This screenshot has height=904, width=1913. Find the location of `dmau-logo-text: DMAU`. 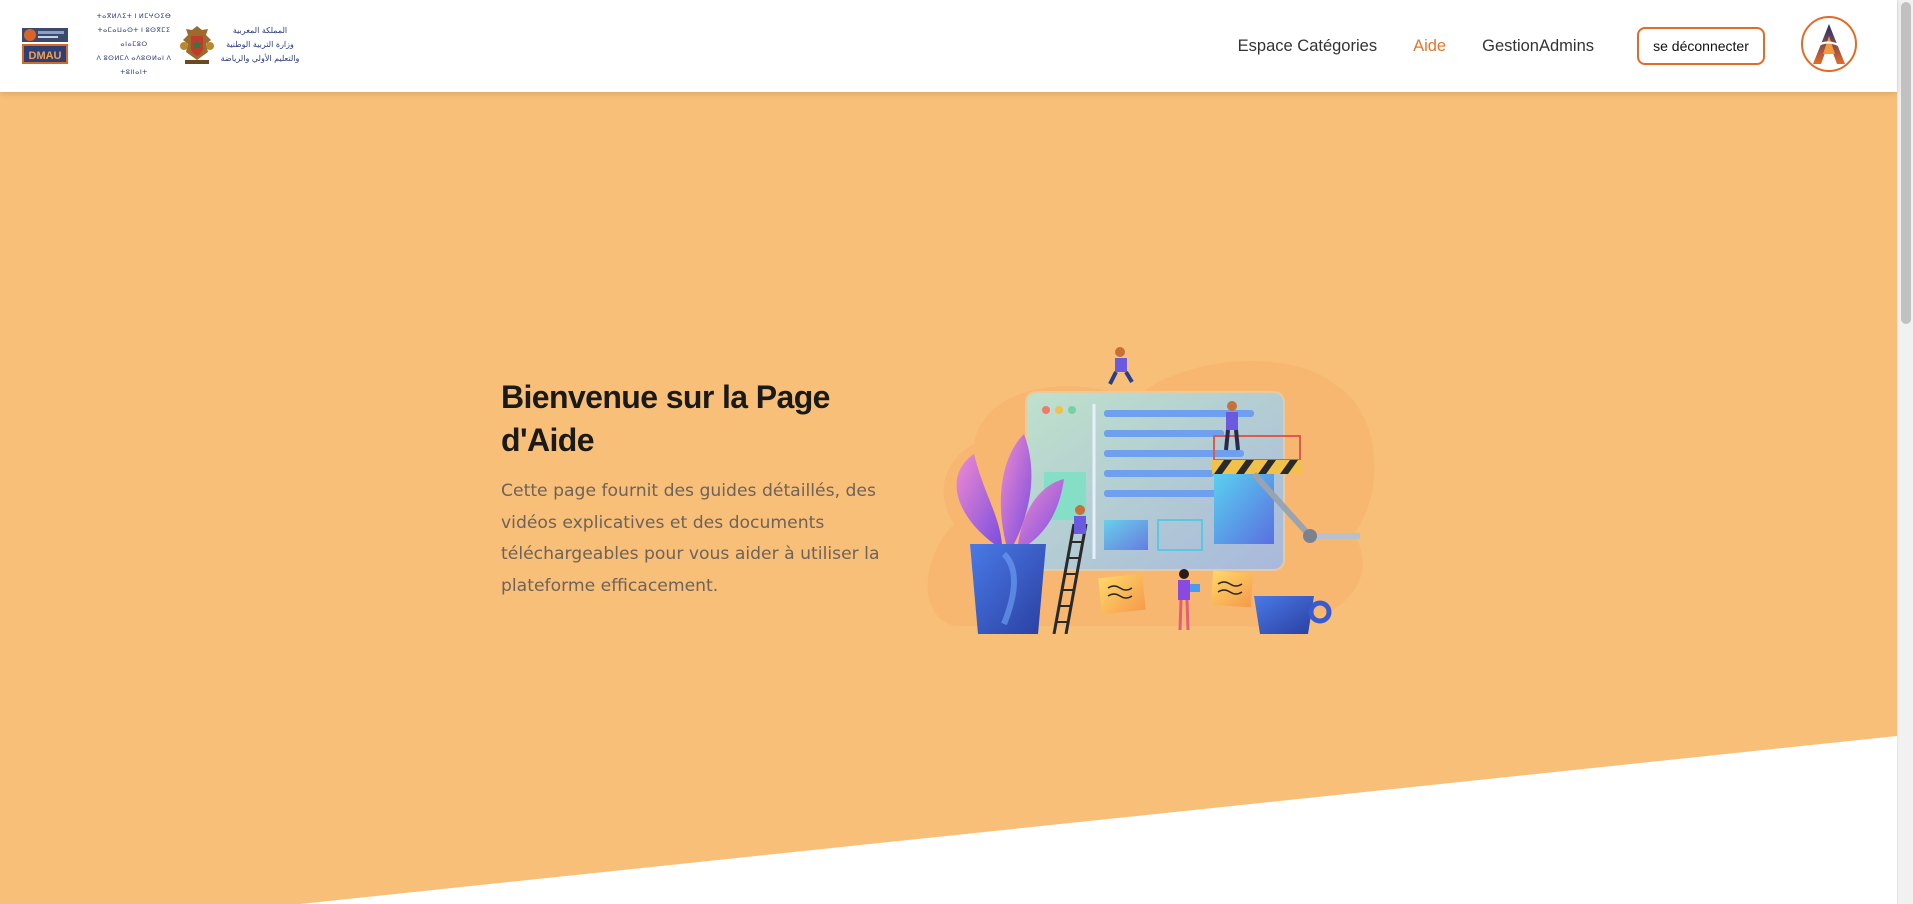

dmau-logo-text: DMAU is located at coordinates (45, 56).